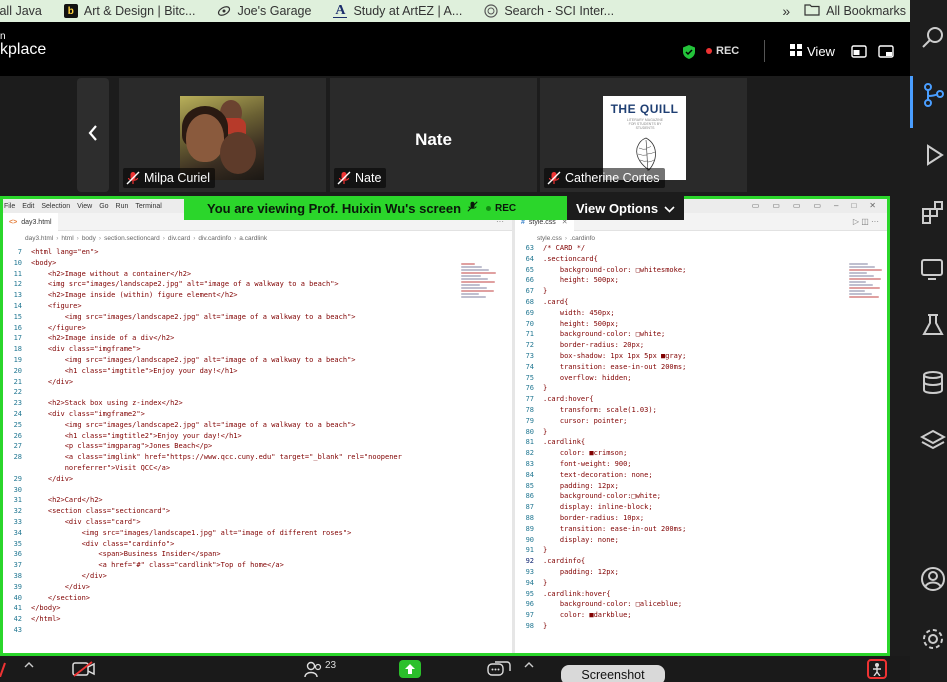 This screenshot has height=682, width=947. What do you see at coordinates (410, 669) in the screenshot?
I see `share-screen-button` at bounding box center [410, 669].